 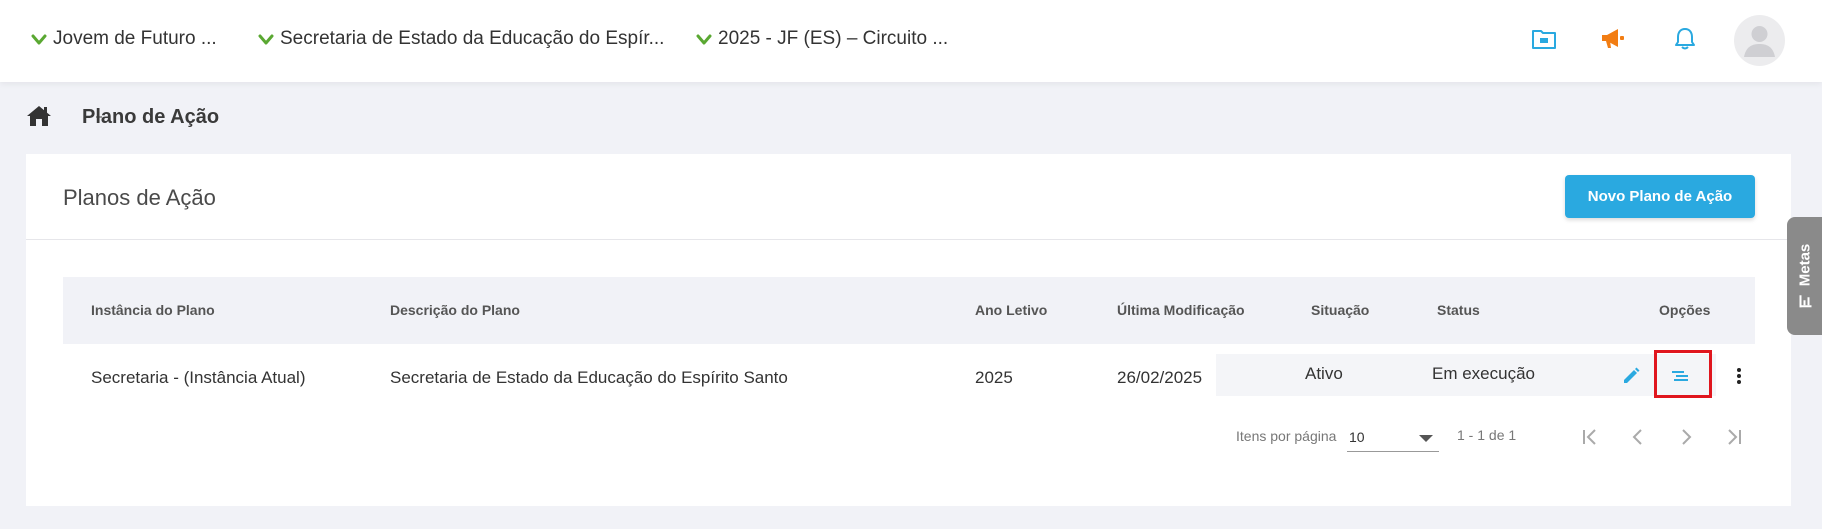 I want to click on breadcrumb: Plano de Ação, so click(x=122, y=116).